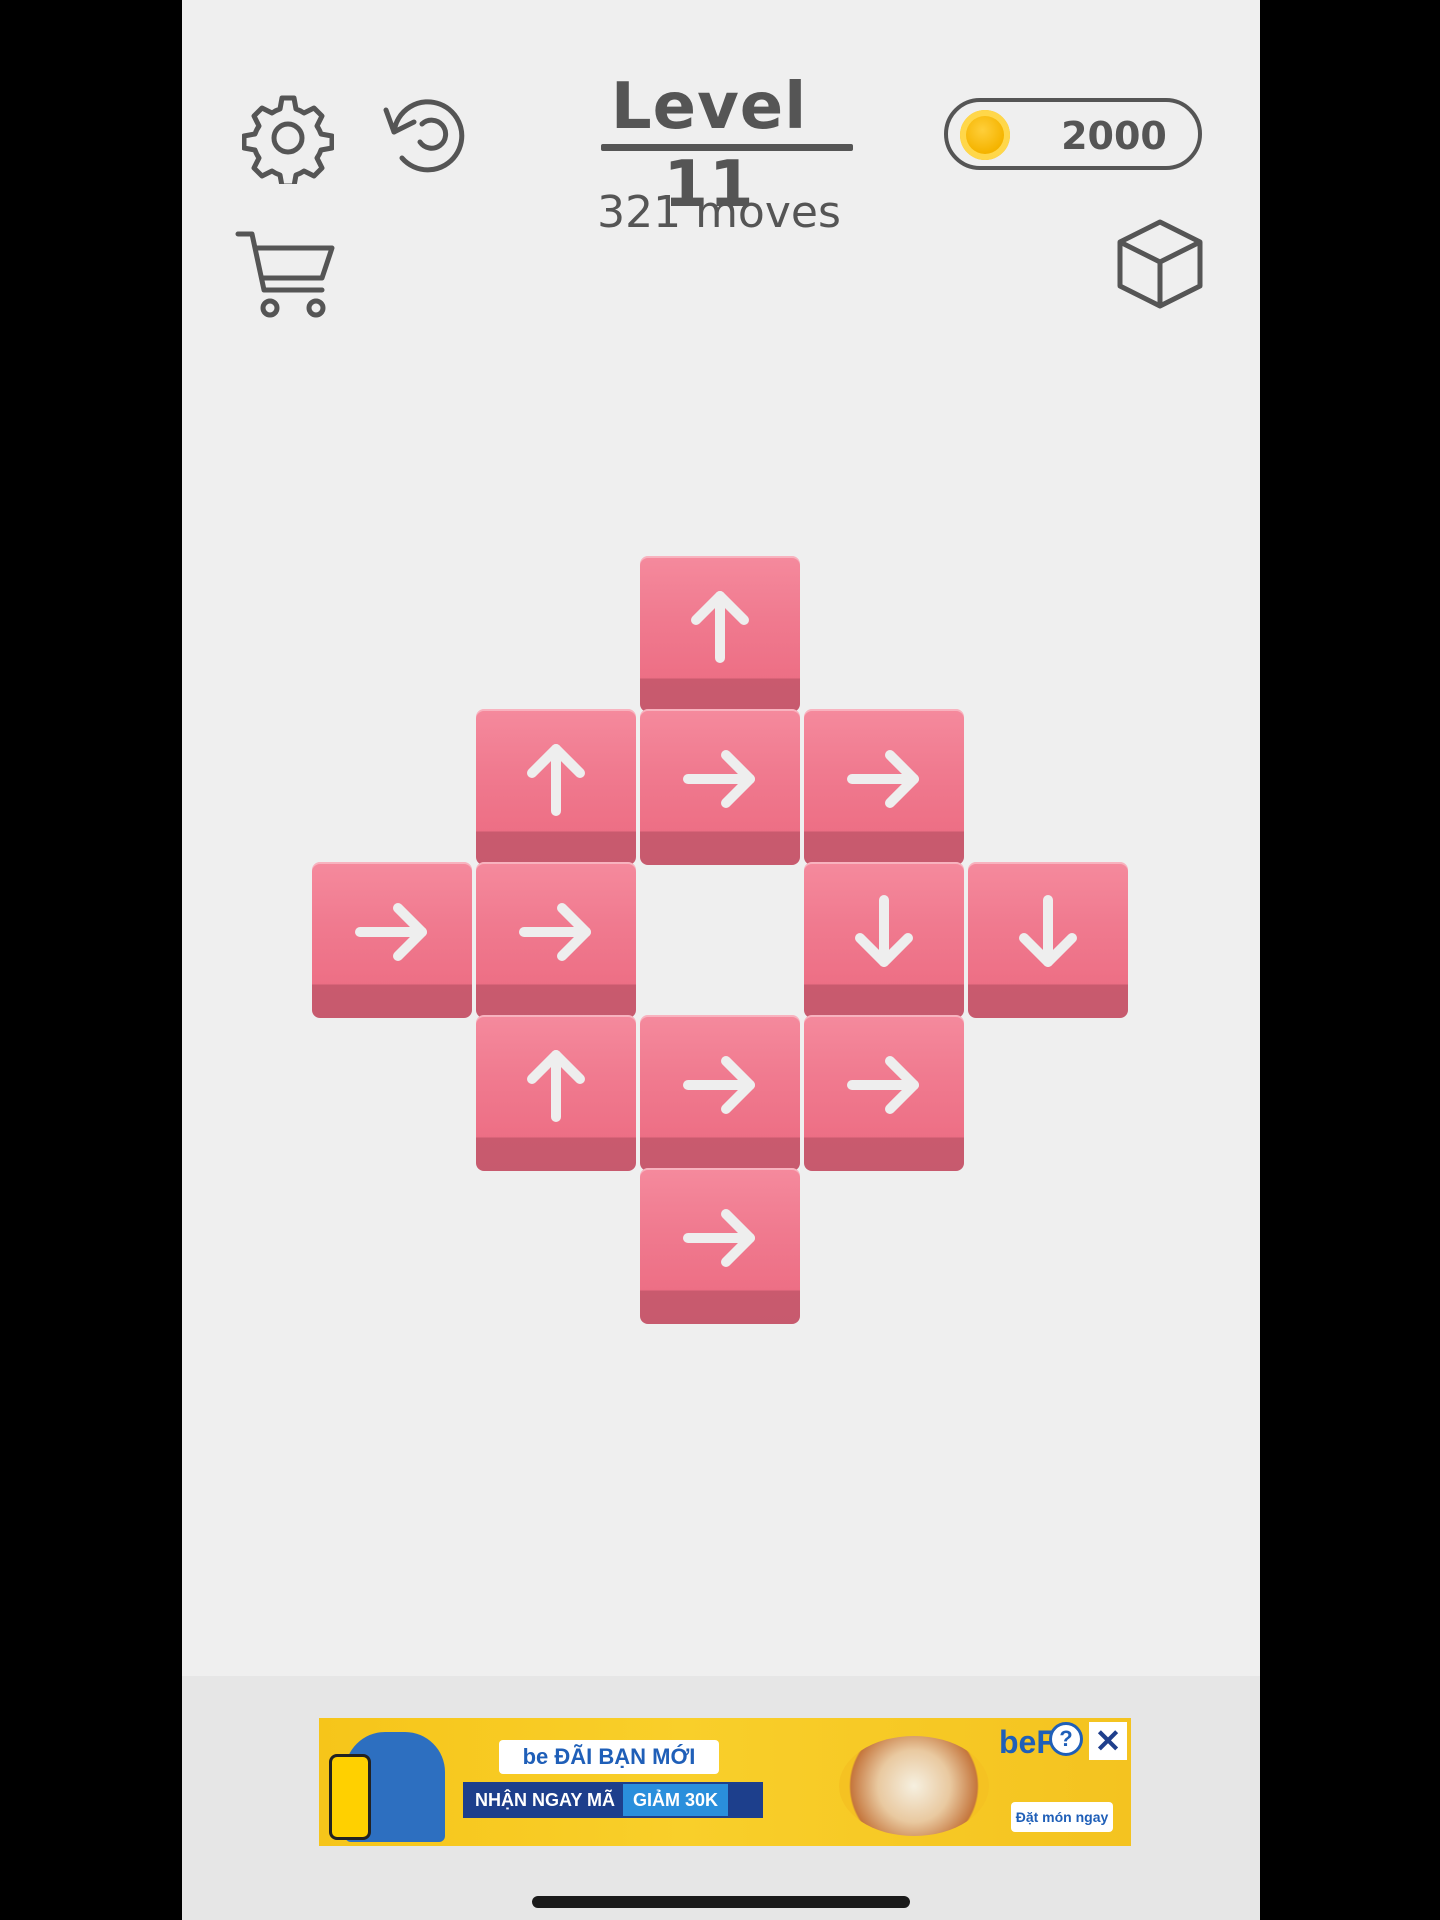  I want to click on restart-icon, so click(426, 138).